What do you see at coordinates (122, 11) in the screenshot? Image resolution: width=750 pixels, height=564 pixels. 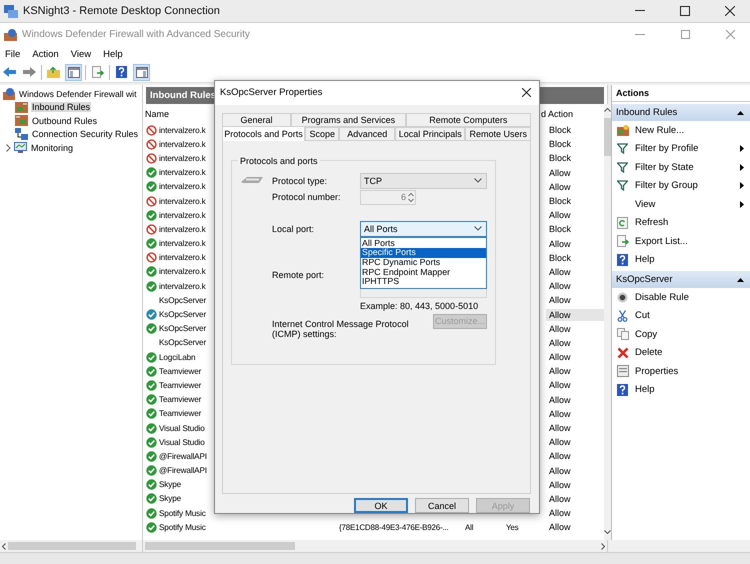 I see `window-title: KSNight3 - Remote Desktop Connection` at bounding box center [122, 11].